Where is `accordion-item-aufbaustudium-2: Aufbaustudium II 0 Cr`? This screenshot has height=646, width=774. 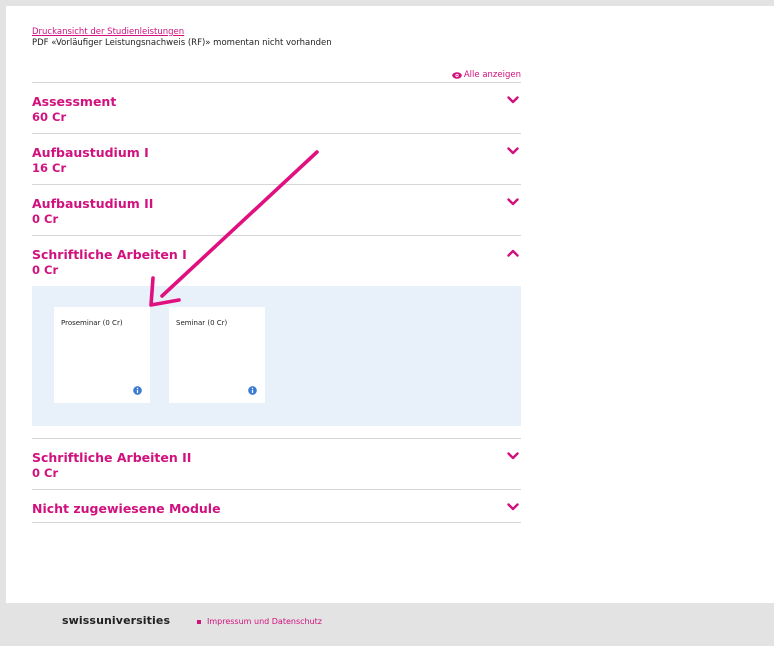 accordion-item-aufbaustudium-2: Aufbaustudium II 0 Cr is located at coordinates (276, 210).